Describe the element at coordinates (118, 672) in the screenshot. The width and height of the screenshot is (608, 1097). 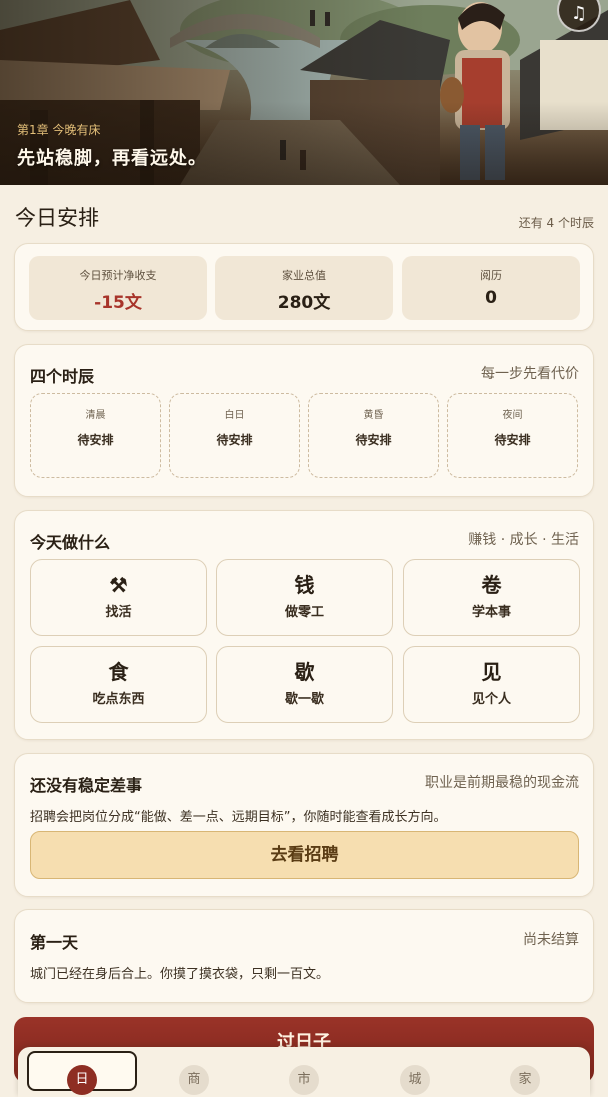
I see `food-glyph-icon: 食` at that location.